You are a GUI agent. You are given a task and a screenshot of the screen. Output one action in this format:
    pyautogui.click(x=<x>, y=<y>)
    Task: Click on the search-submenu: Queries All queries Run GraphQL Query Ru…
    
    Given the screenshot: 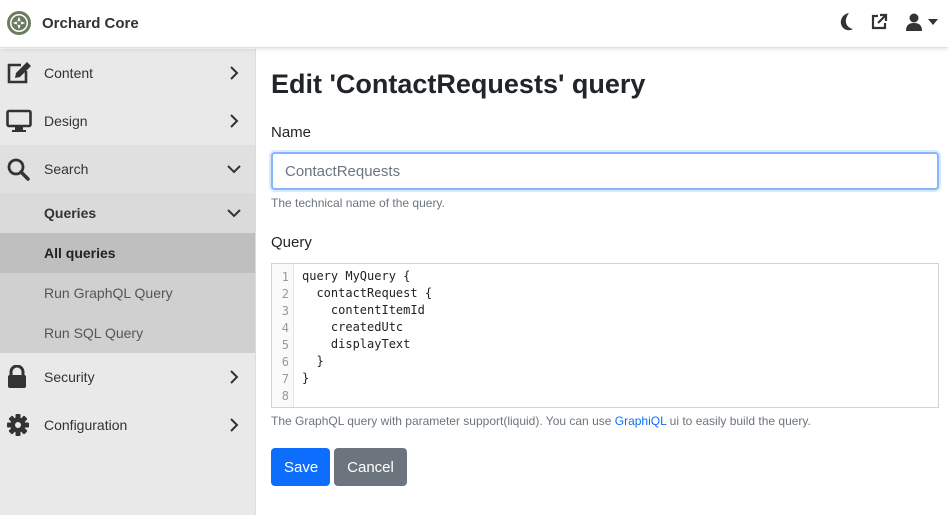 What is the action you would take?
    pyautogui.click(x=127, y=273)
    